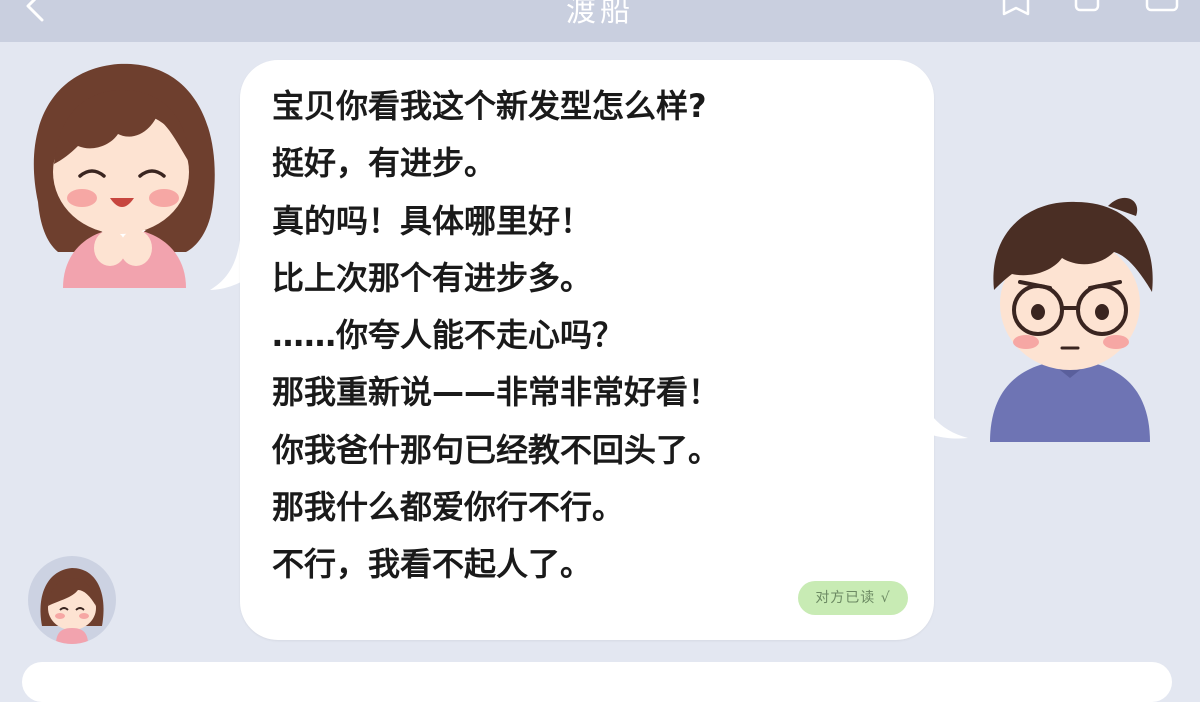 The width and height of the screenshot is (1200, 702). I want to click on top-bar: 渡船, so click(600, 21).